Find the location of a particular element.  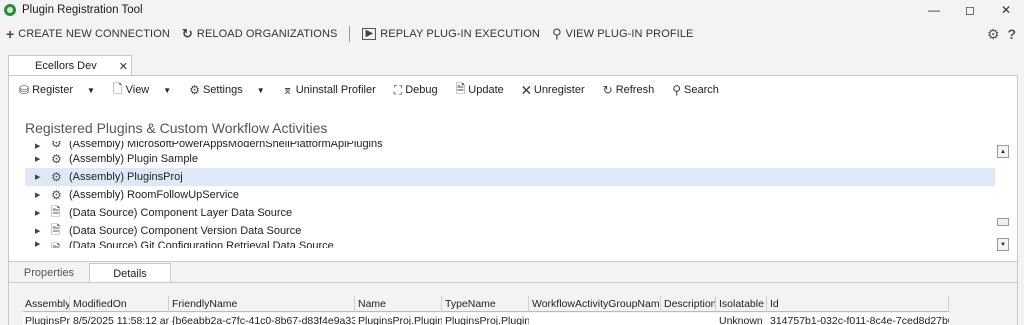

refresh-icon: ↻ is located at coordinates (607, 90).